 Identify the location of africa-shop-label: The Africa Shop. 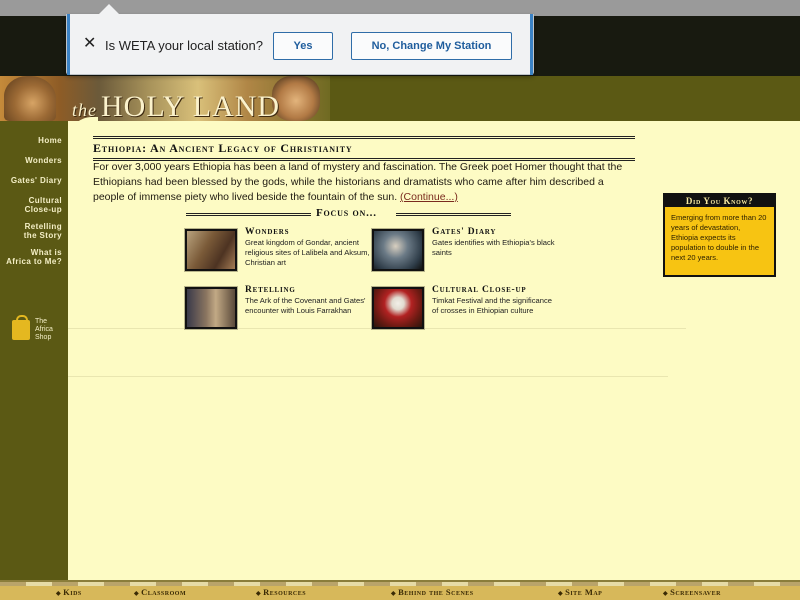
(52, 330).